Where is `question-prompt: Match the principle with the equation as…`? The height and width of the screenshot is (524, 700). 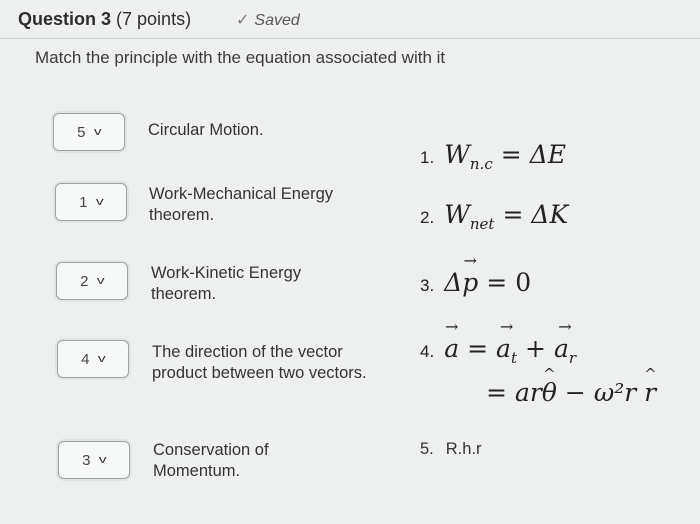
question-prompt: Match the principle with the equation as… is located at coordinates (240, 57).